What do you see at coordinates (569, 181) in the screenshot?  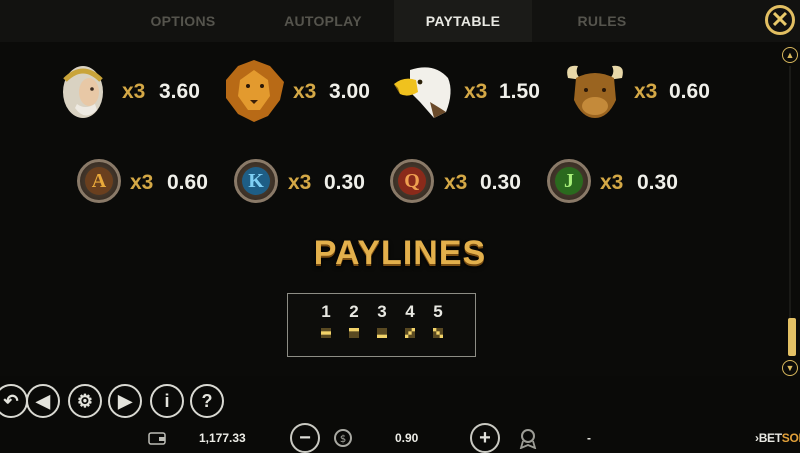 I see `letter-j-icon: J` at bounding box center [569, 181].